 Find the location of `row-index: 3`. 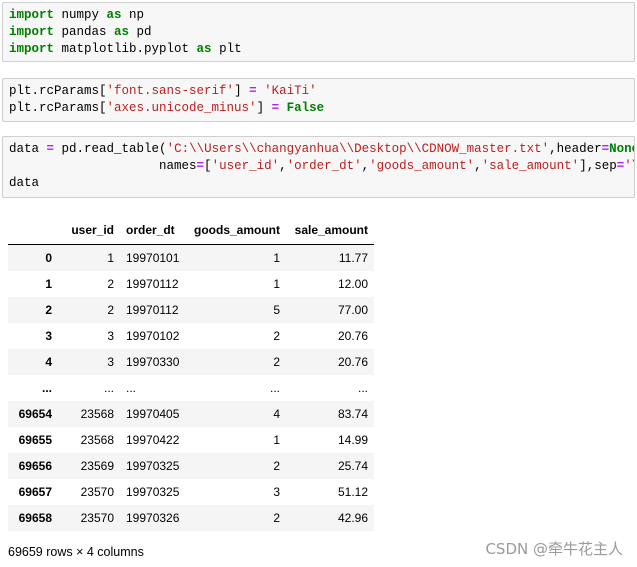

row-index: 3 is located at coordinates (48, 336).